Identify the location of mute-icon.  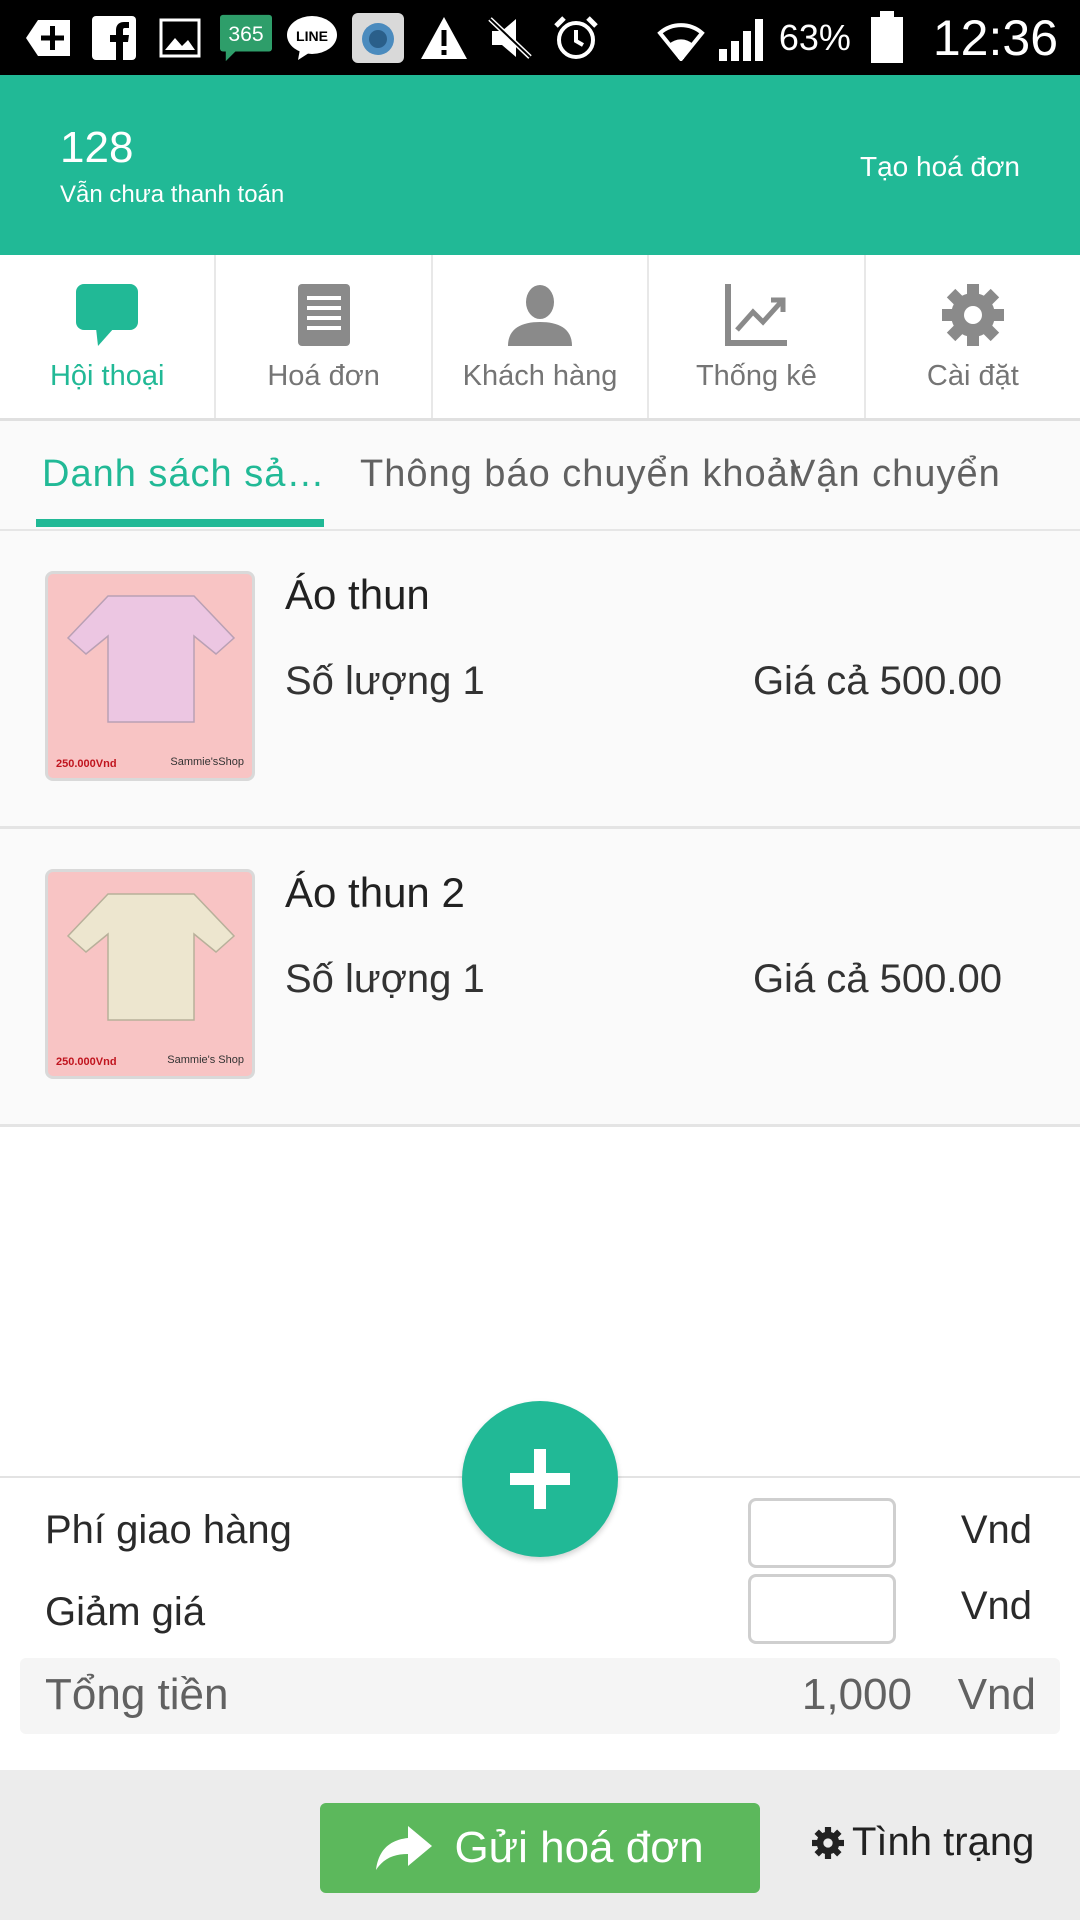
(510, 38).